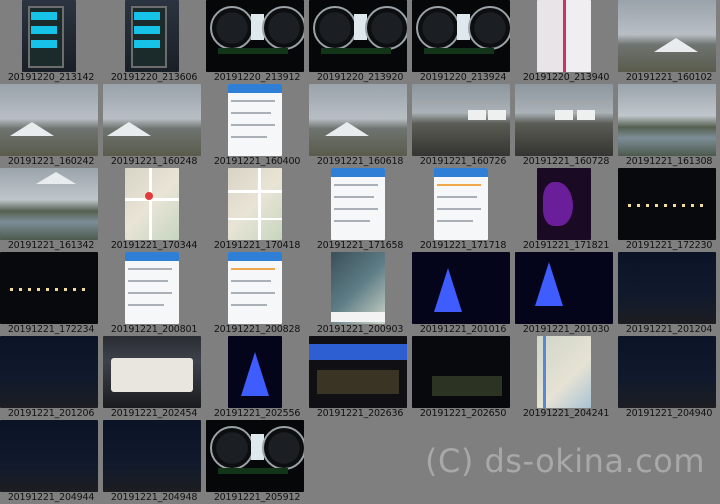 This screenshot has height=504, width=720. Describe the element at coordinates (257, 378) in the screenshot. I see `thumbnail-item: 20191221_202556` at that location.